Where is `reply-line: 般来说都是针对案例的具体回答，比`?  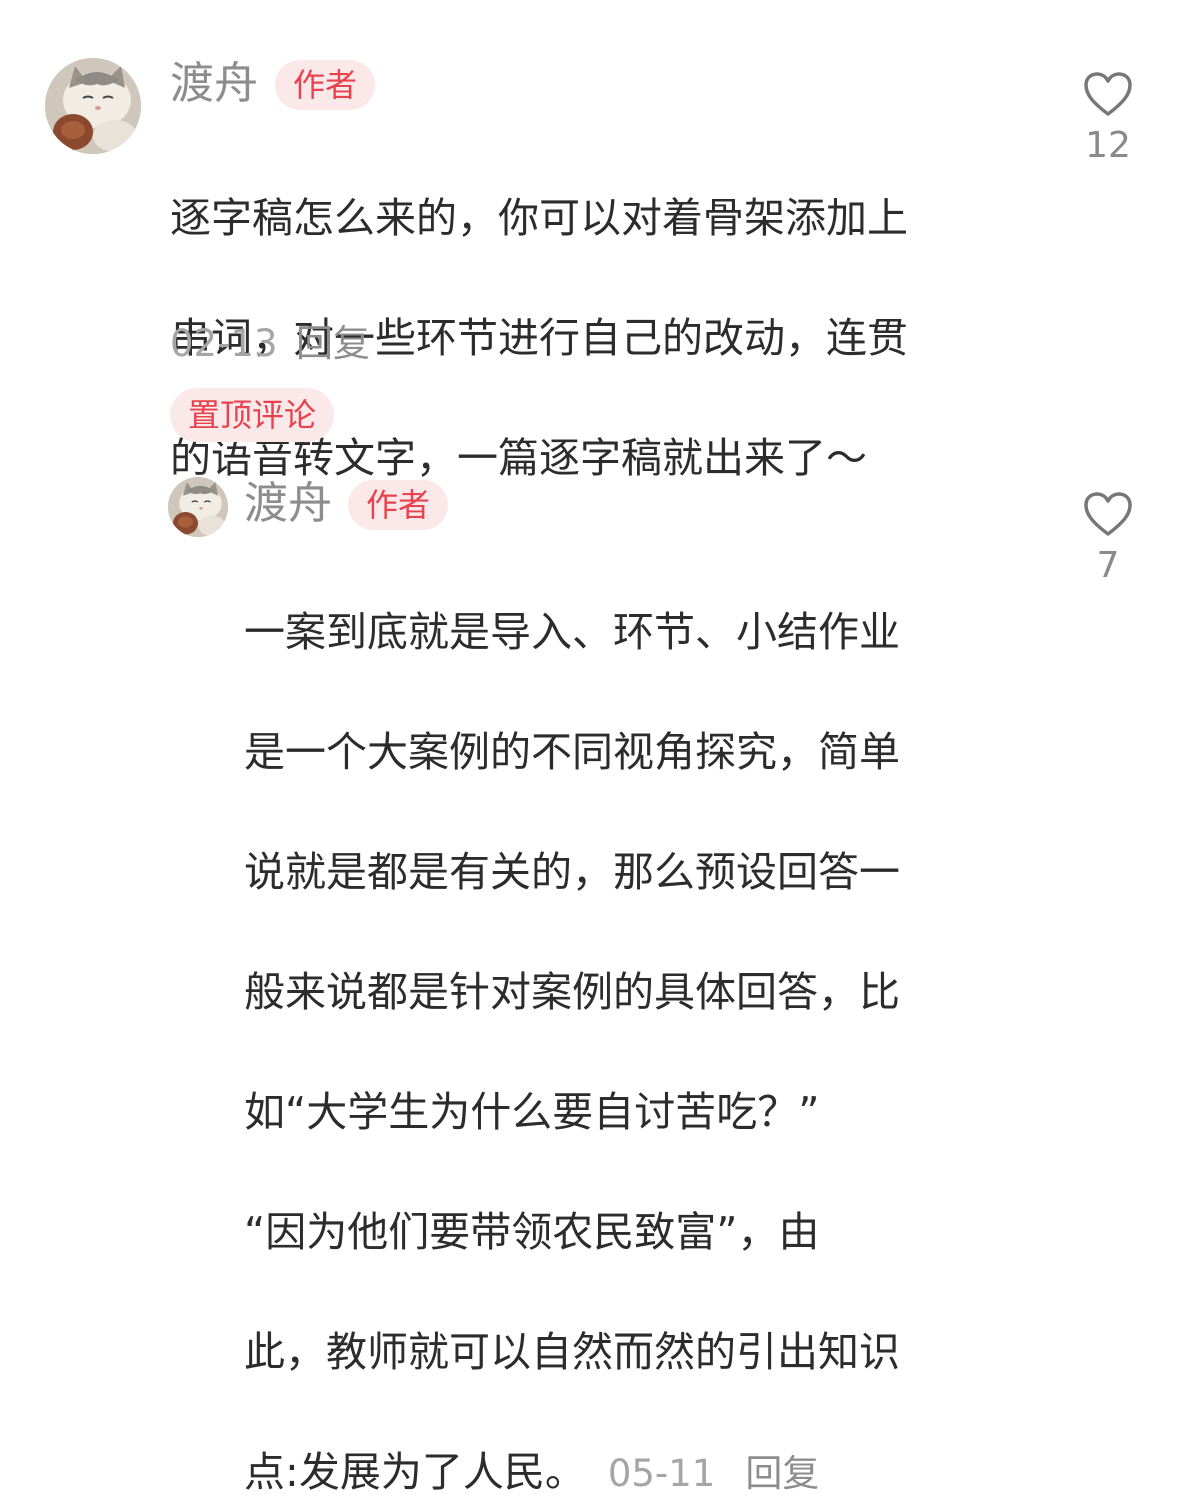 reply-line: 般来说都是针对案例的具体回答，比 is located at coordinates (572, 992).